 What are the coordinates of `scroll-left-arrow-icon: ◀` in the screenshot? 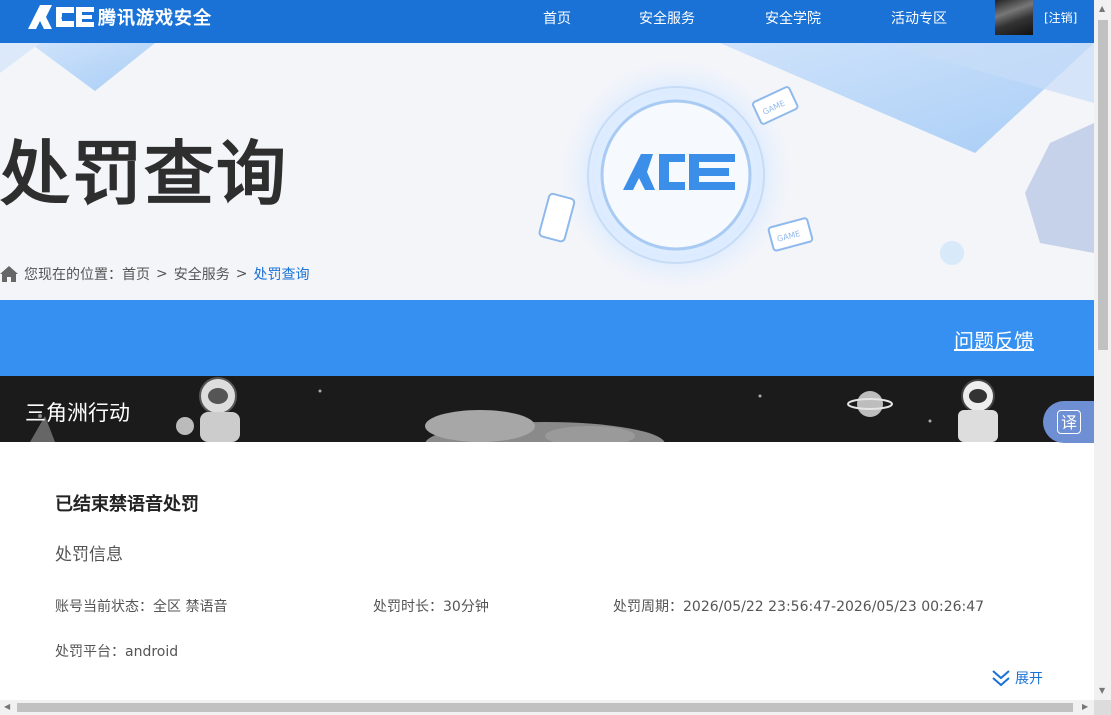 It's located at (7, 707).